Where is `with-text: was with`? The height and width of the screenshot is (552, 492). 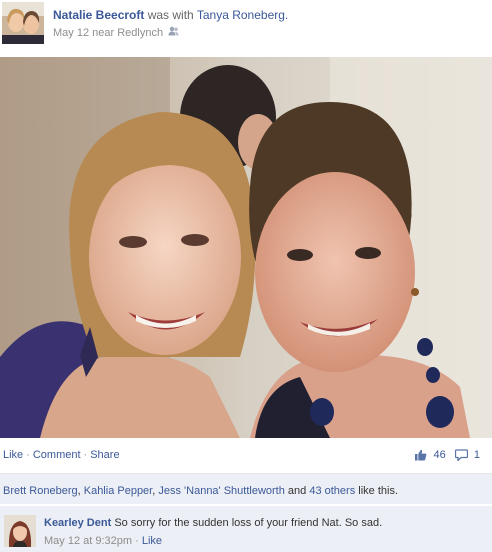 with-text: was with is located at coordinates (170, 15).